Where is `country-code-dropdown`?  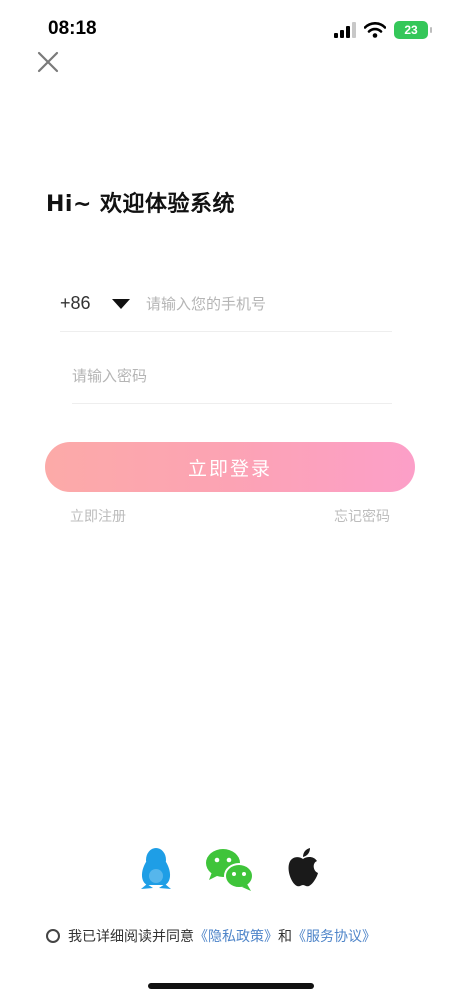 country-code-dropdown is located at coordinates (121, 304).